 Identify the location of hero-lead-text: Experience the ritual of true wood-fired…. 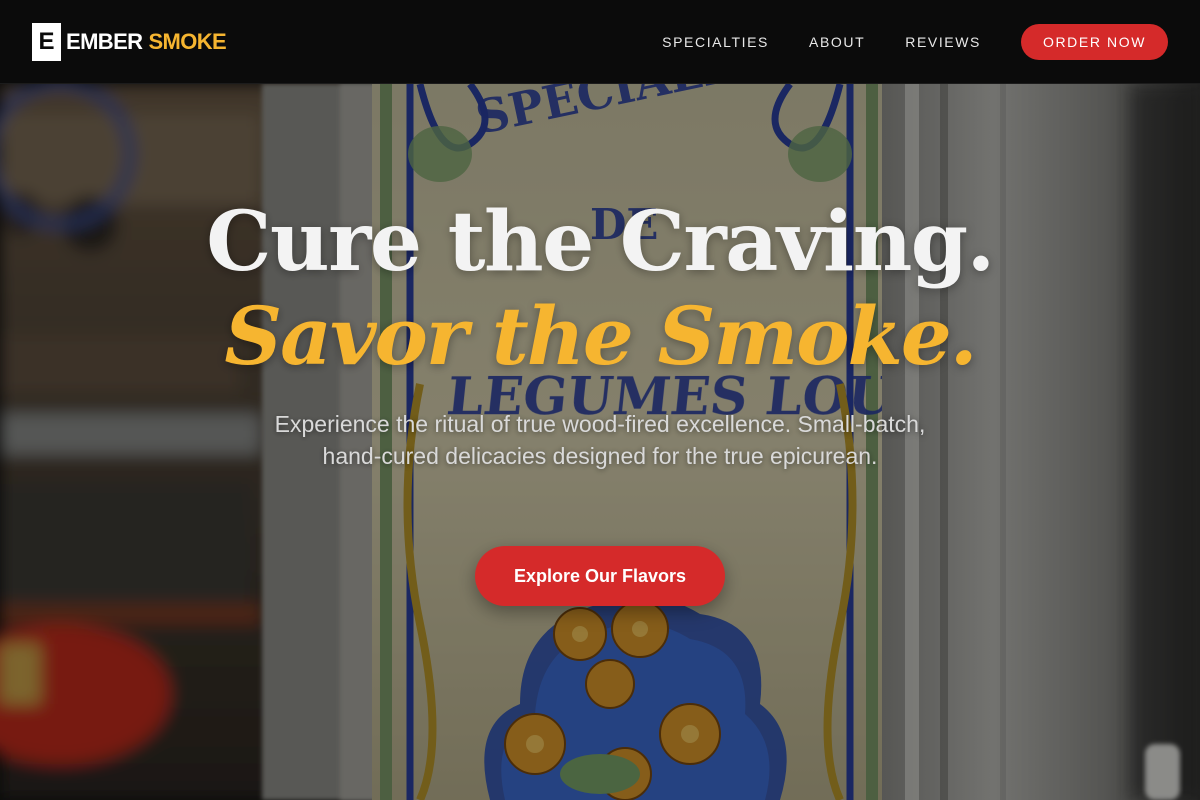
(600, 440).